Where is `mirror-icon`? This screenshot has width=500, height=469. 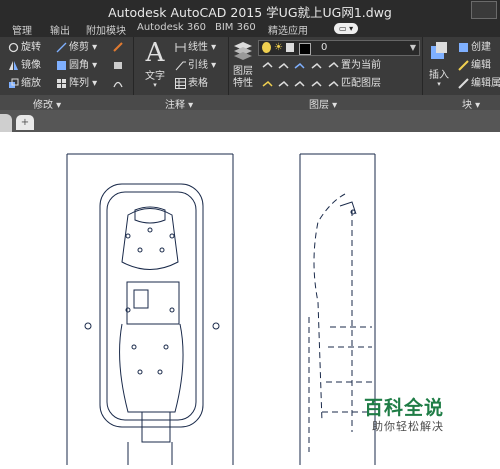
mirror-icon is located at coordinates (13, 65).